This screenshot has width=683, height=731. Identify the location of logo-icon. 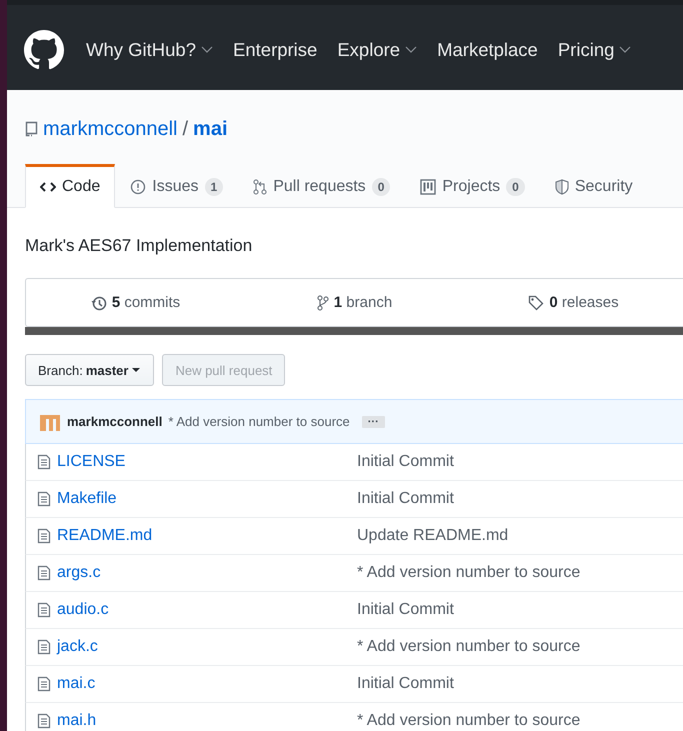
(44, 50).